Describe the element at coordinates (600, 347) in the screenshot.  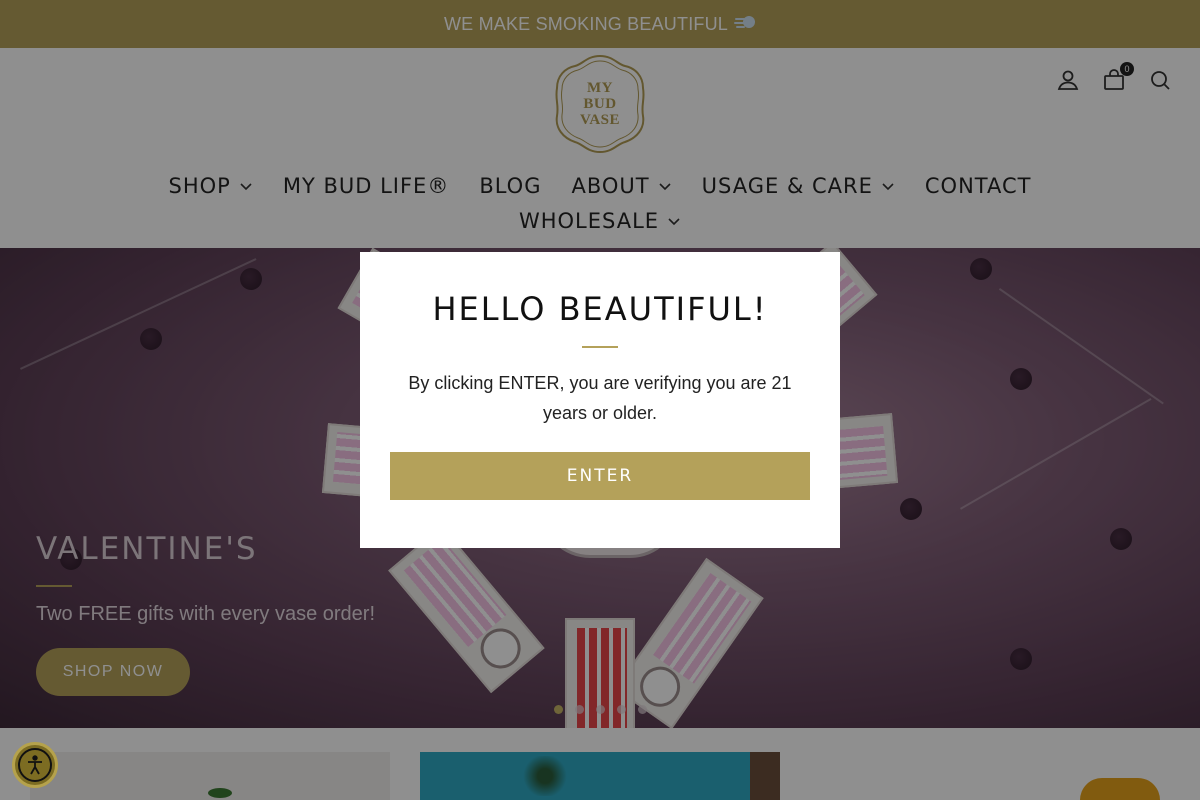
I see `modal-divider` at that location.